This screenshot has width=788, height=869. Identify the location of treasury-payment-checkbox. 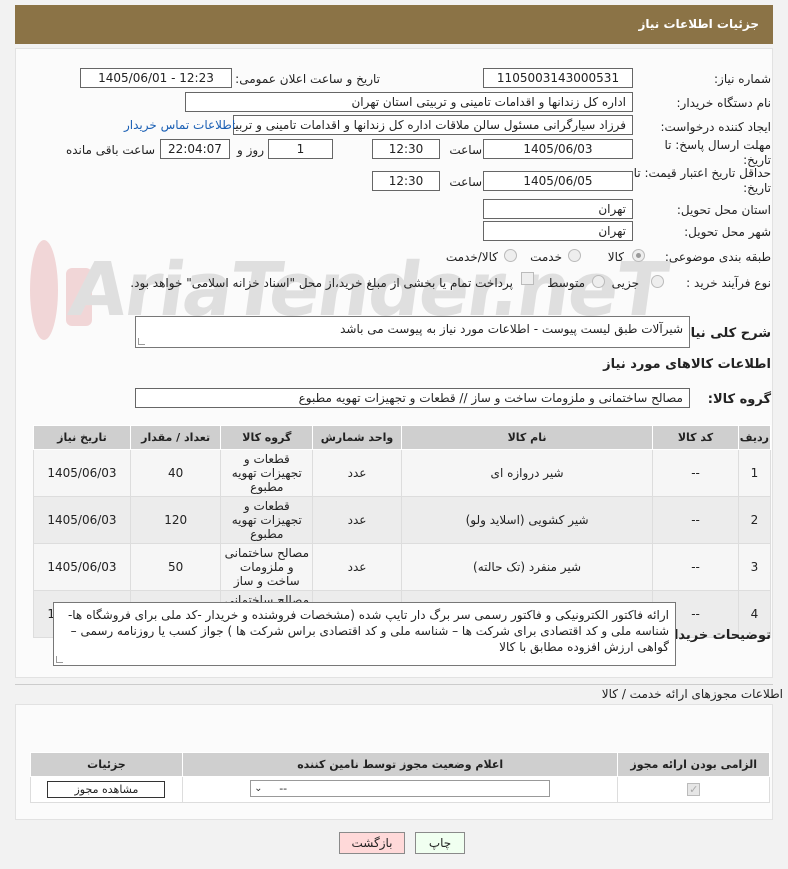
(527, 278).